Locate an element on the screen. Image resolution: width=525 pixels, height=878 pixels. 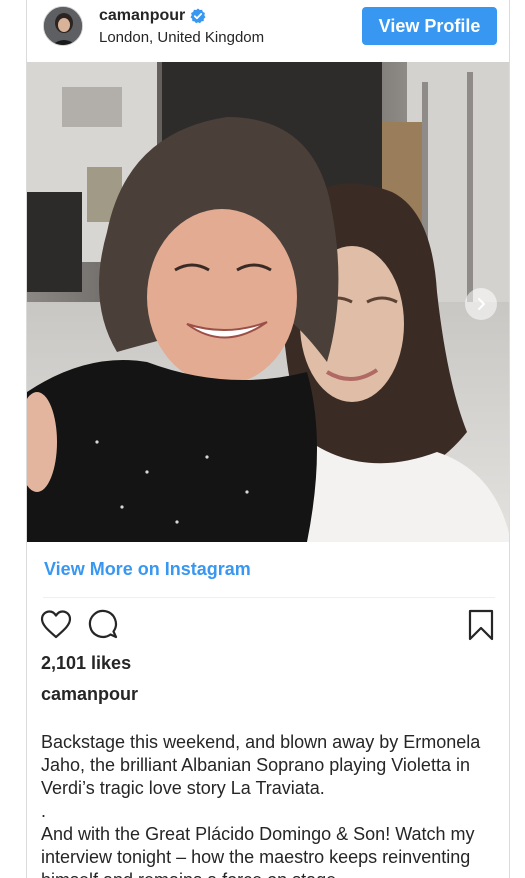
likes-count: 2,101 likes is located at coordinates (86, 663).